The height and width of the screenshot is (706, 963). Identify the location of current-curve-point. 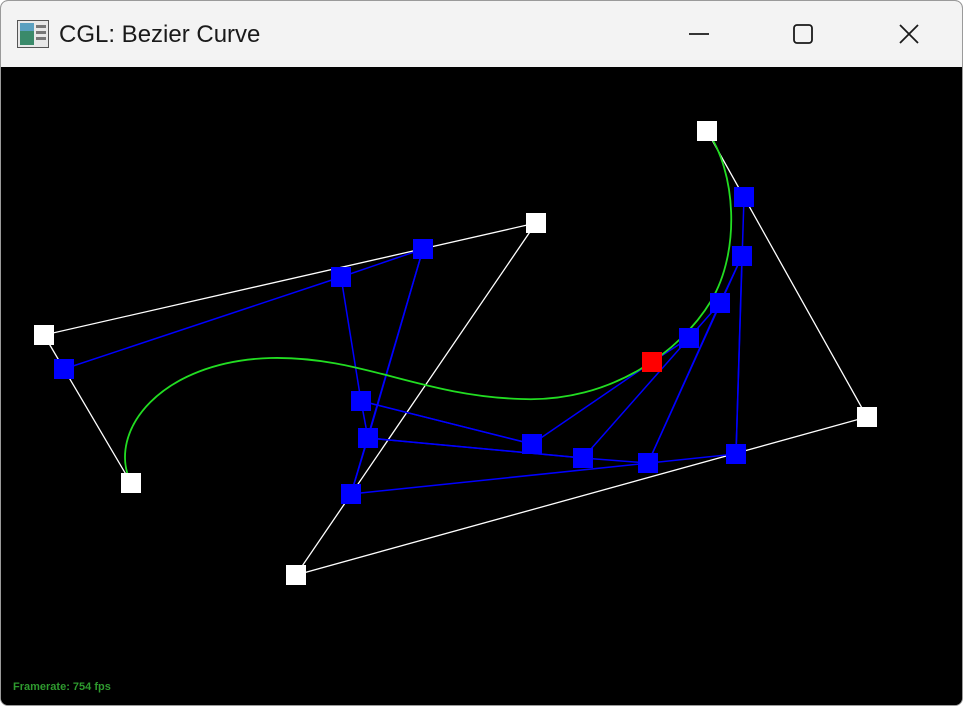
(652, 362).